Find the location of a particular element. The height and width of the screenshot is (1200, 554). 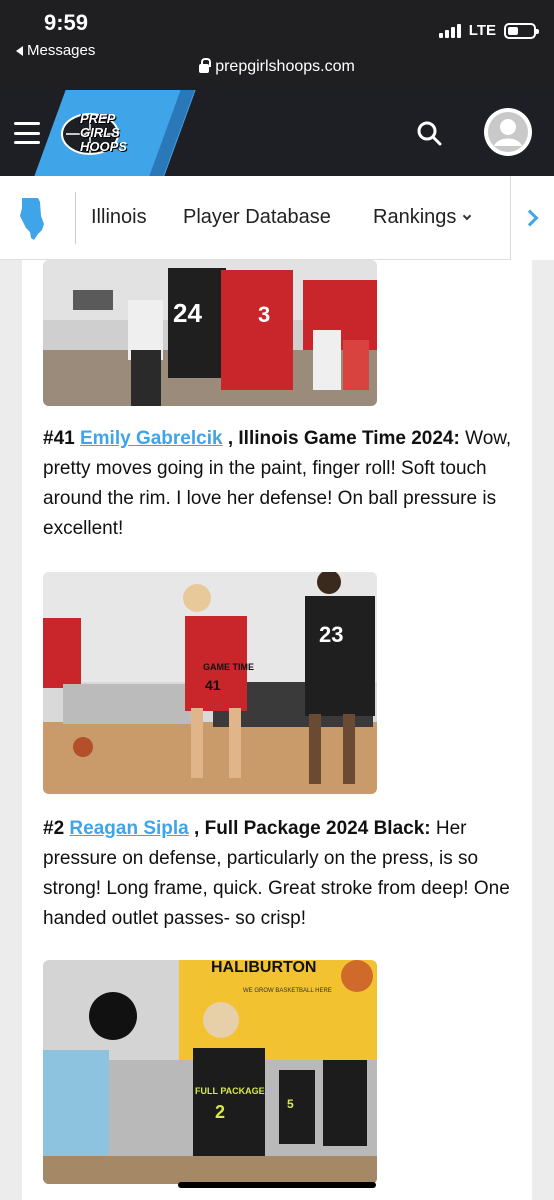

chevron-right-icon is located at coordinates (529, 218).